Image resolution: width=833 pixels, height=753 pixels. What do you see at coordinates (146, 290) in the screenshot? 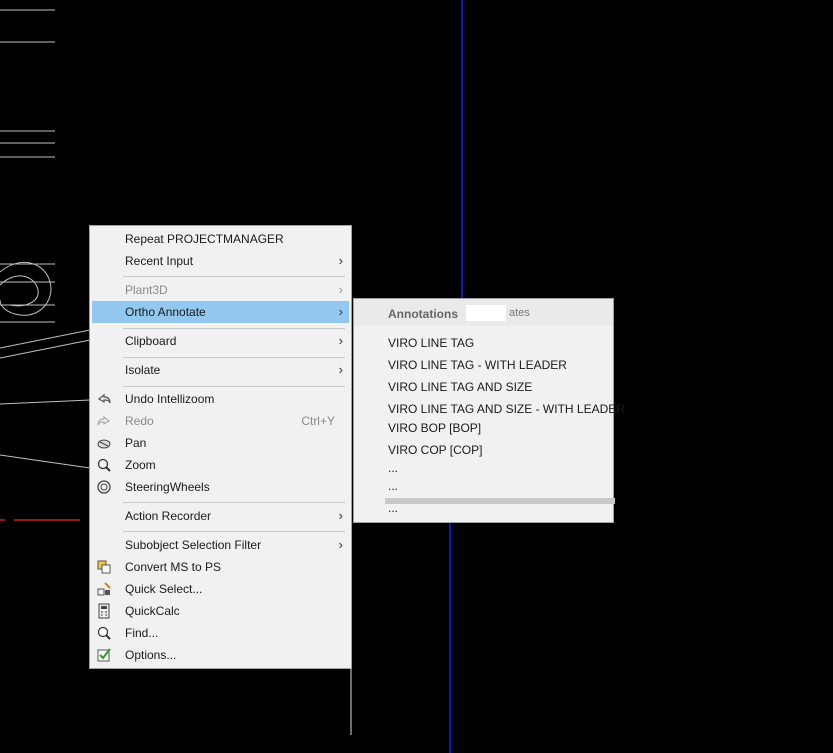
I see `menu-item-label: Plant3D` at bounding box center [146, 290].